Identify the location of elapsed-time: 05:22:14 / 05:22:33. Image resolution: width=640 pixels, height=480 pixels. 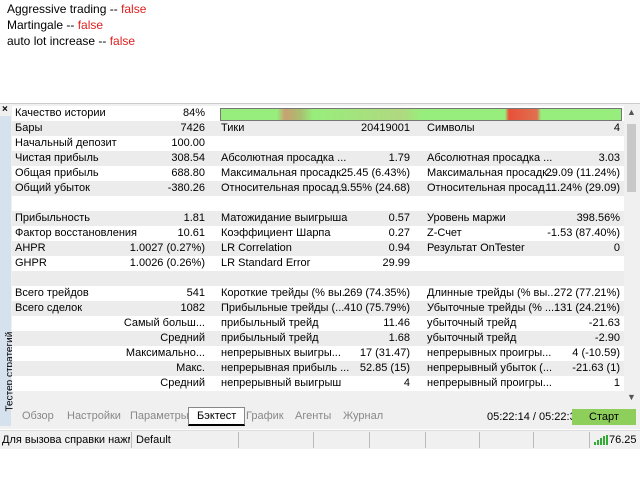
(534, 417).